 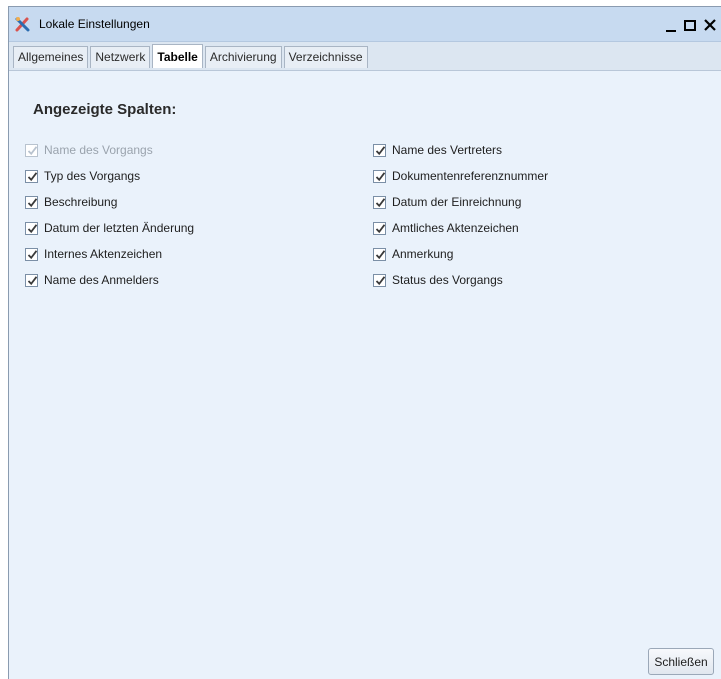 What do you see at coordinates (94, 24) in the screenshot?
I see `window-title: Lokale Einstellungen` at bounding box center [94, 24].